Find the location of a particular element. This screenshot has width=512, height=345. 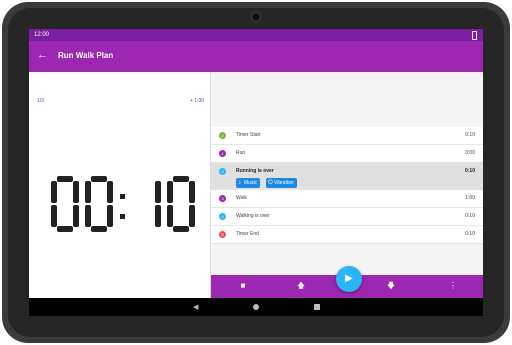

step-index-badge: 5 is located at coordinates (222, 234).